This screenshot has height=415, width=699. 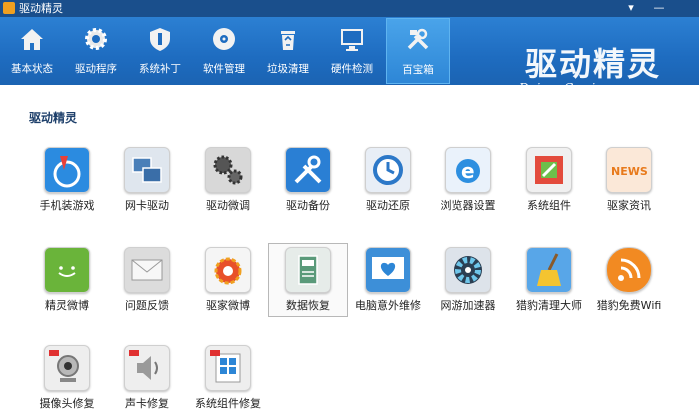 I want to click on app-game-accelerator: 网游加速器, so click(x=468, y=282).